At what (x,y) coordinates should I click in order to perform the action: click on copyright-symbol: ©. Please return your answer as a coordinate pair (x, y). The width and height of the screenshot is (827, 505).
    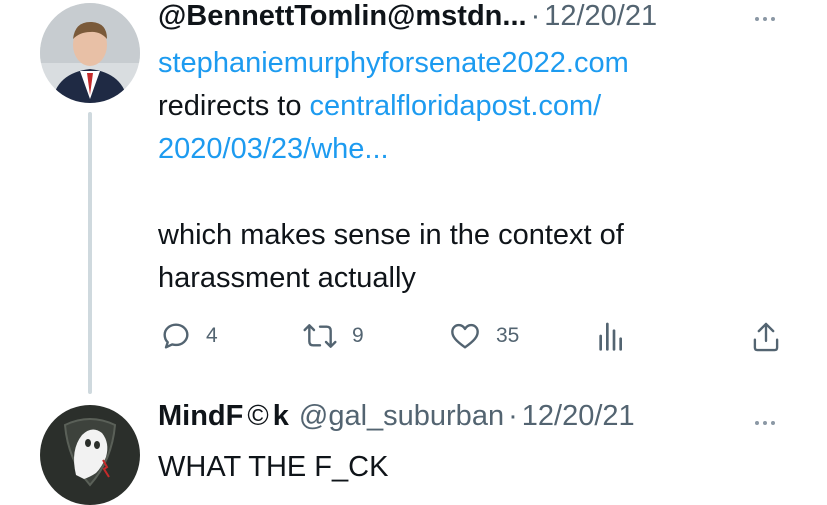
    Looking at the image, I should click on (258, 416).